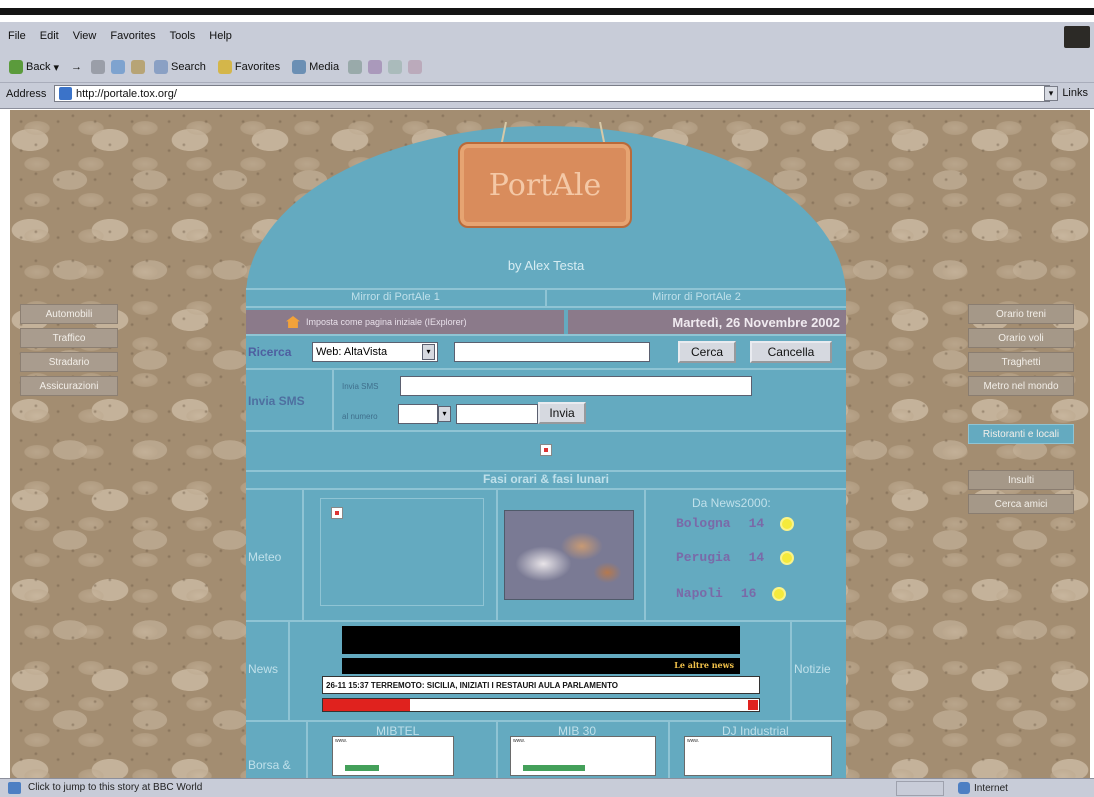 This screenshot has height=797, width=1094. Describe the element at coordinates (224, 67) in the screenshot. I see `favorites-icon` at that location.